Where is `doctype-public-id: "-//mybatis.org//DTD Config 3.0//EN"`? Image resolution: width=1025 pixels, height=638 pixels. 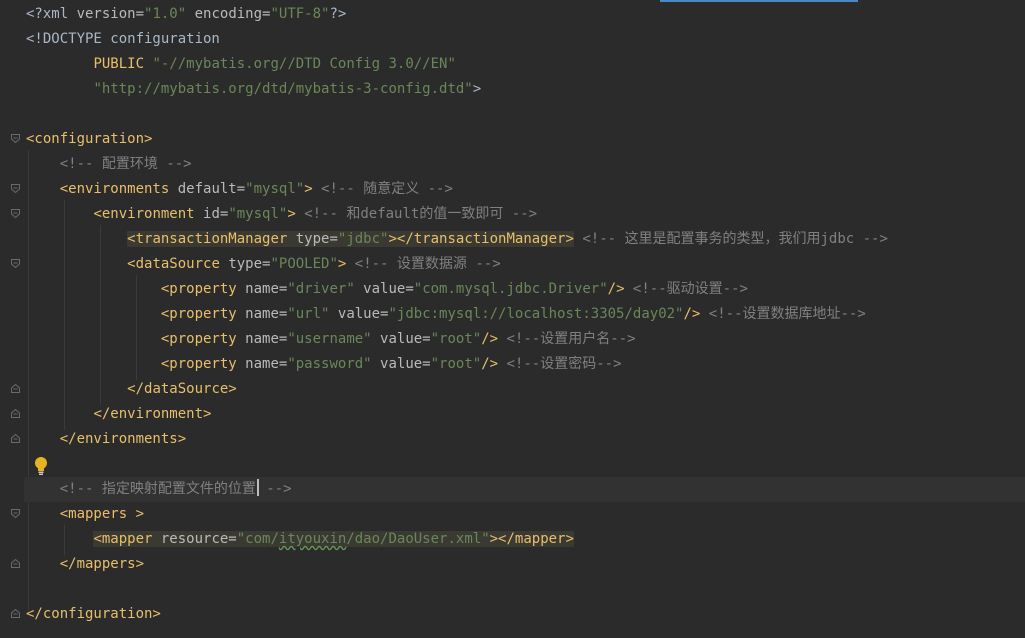 doctype-public-id: "-//mybatis.org//DTD Config 3.0//EN" is located at coordinates (304, 64).